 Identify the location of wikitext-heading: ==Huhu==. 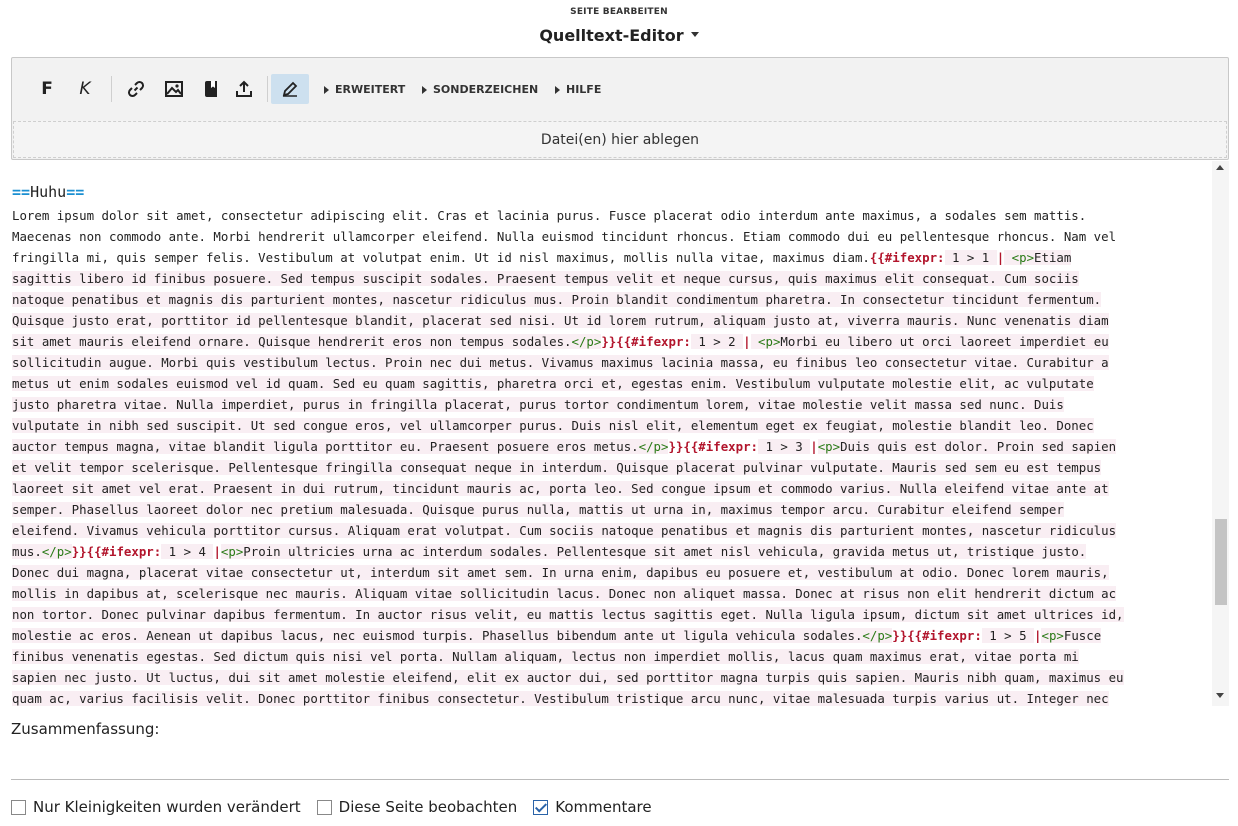
(48, 192).